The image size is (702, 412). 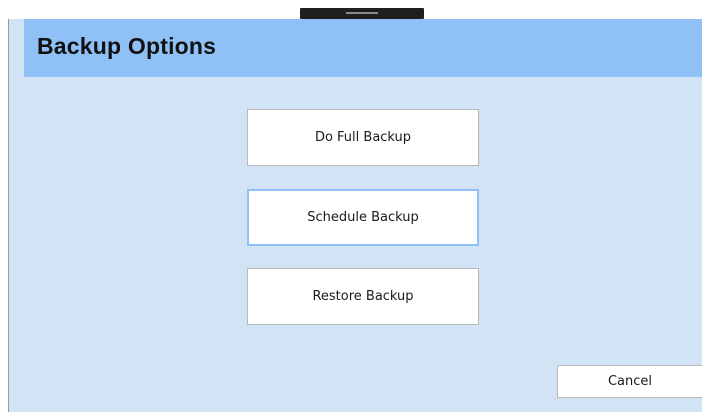 I want to click on do-full-backup-button: Do Full Backup, so click(x=363, y=137).